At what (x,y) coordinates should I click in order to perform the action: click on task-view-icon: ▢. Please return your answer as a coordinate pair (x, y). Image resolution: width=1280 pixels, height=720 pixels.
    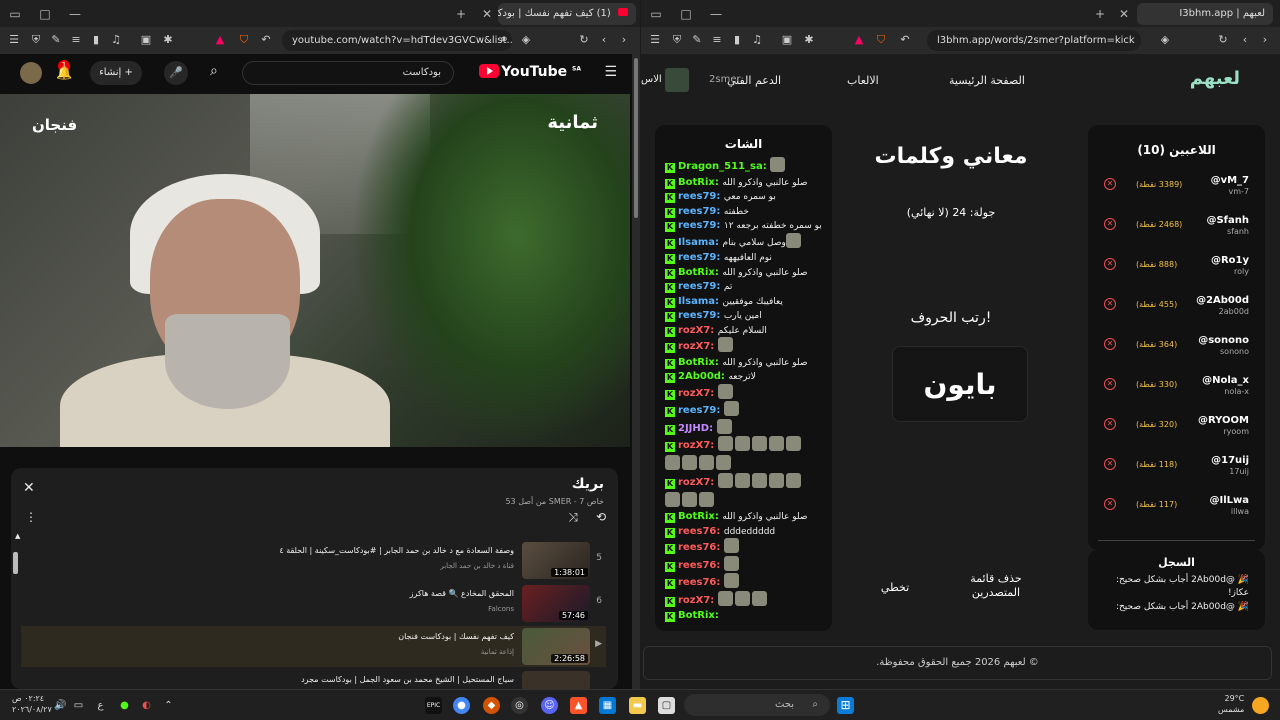
    Looking at the image, I should click on (666, 705).